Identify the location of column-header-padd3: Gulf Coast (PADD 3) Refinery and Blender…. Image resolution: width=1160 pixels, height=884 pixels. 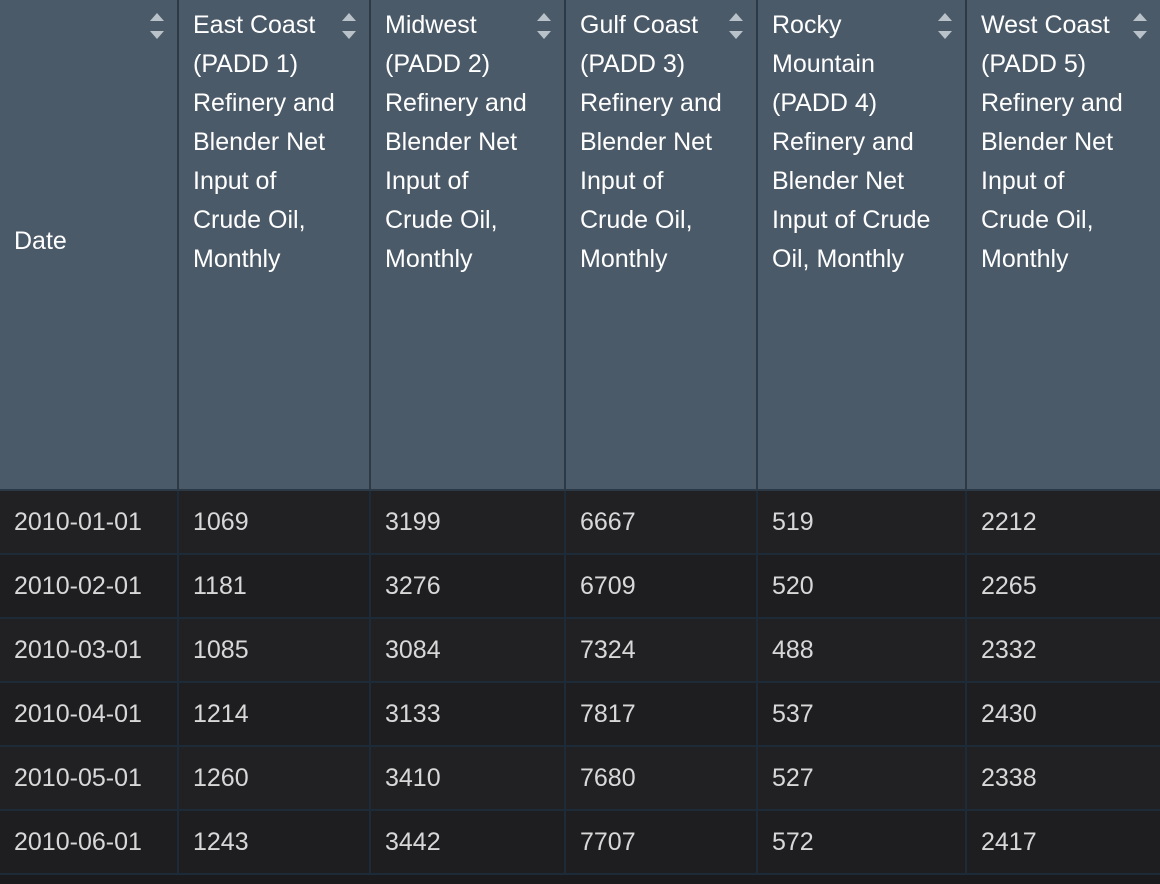
(661, 245).